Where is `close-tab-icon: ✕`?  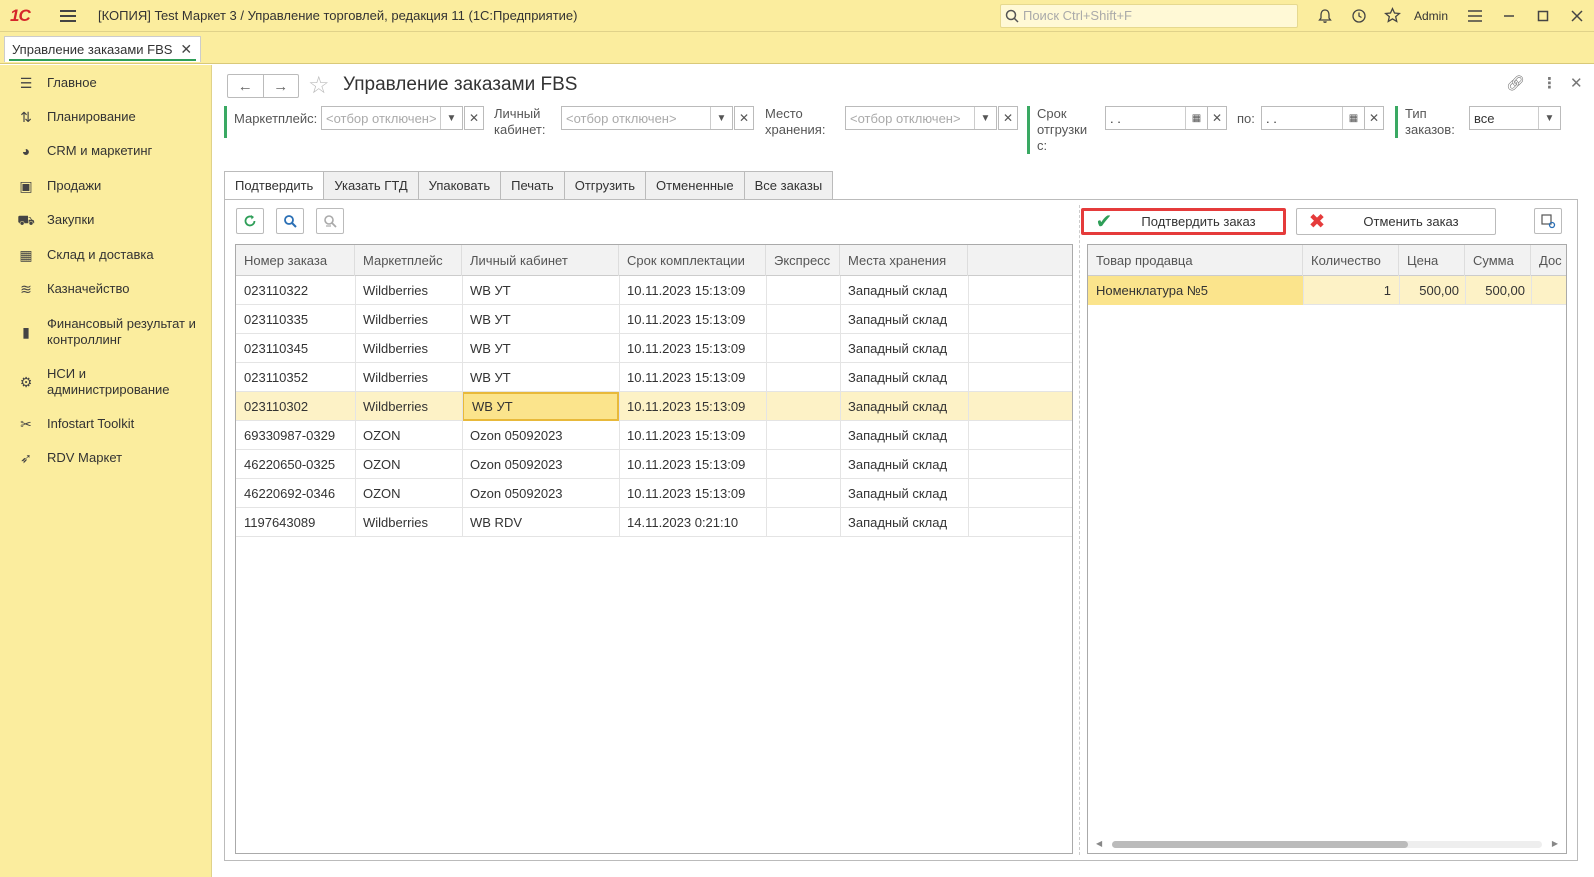
close-tab-icon: ✕ is located at coordinates (186, 49).